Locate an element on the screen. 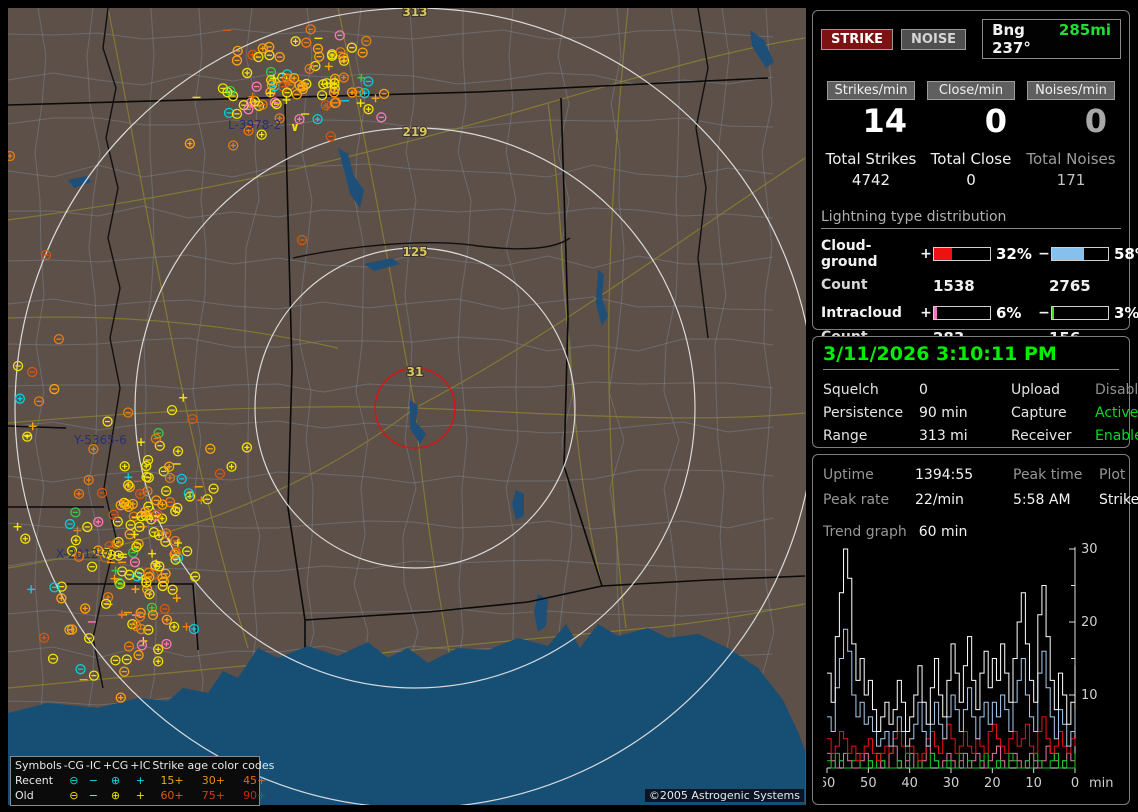 The height and width of the screenshot is (812, 1138). storm-cell-L-3978-2: L-3978-2 is located at coordinates (254, 125).